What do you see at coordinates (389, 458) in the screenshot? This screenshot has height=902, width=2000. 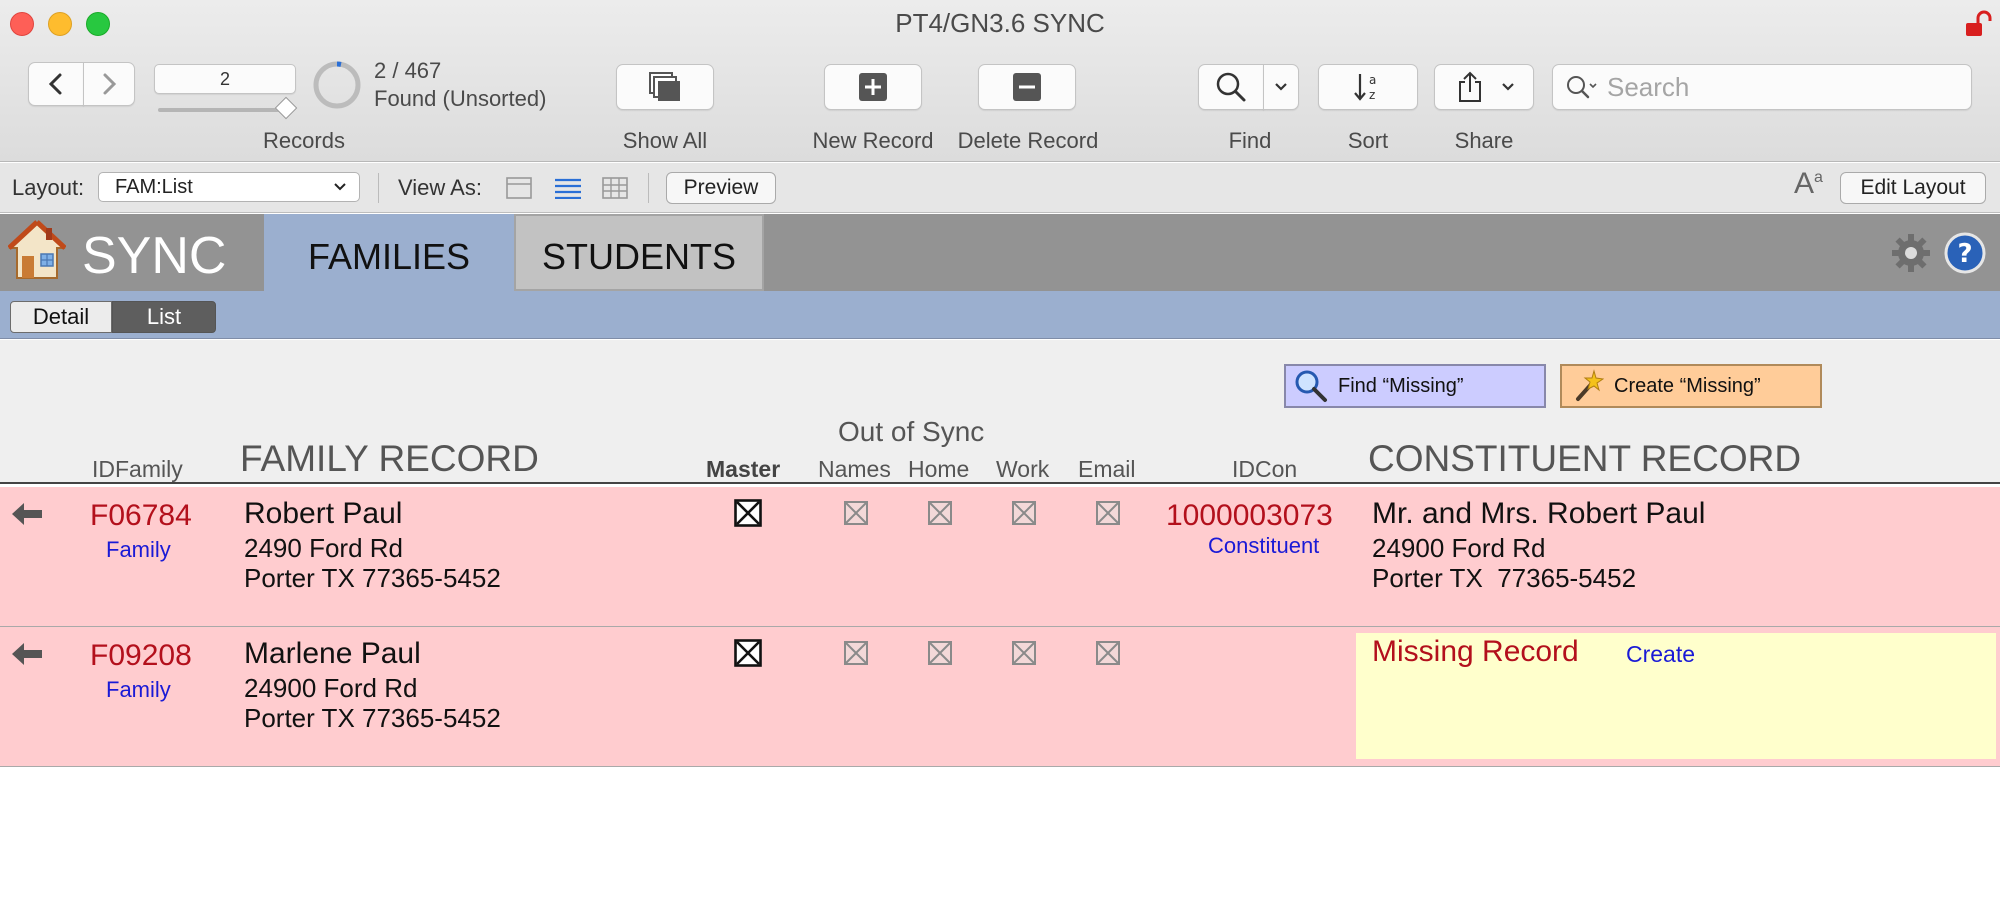 I see `family-record-header: FAMILY RECORD` at bounding box center [389, 458].